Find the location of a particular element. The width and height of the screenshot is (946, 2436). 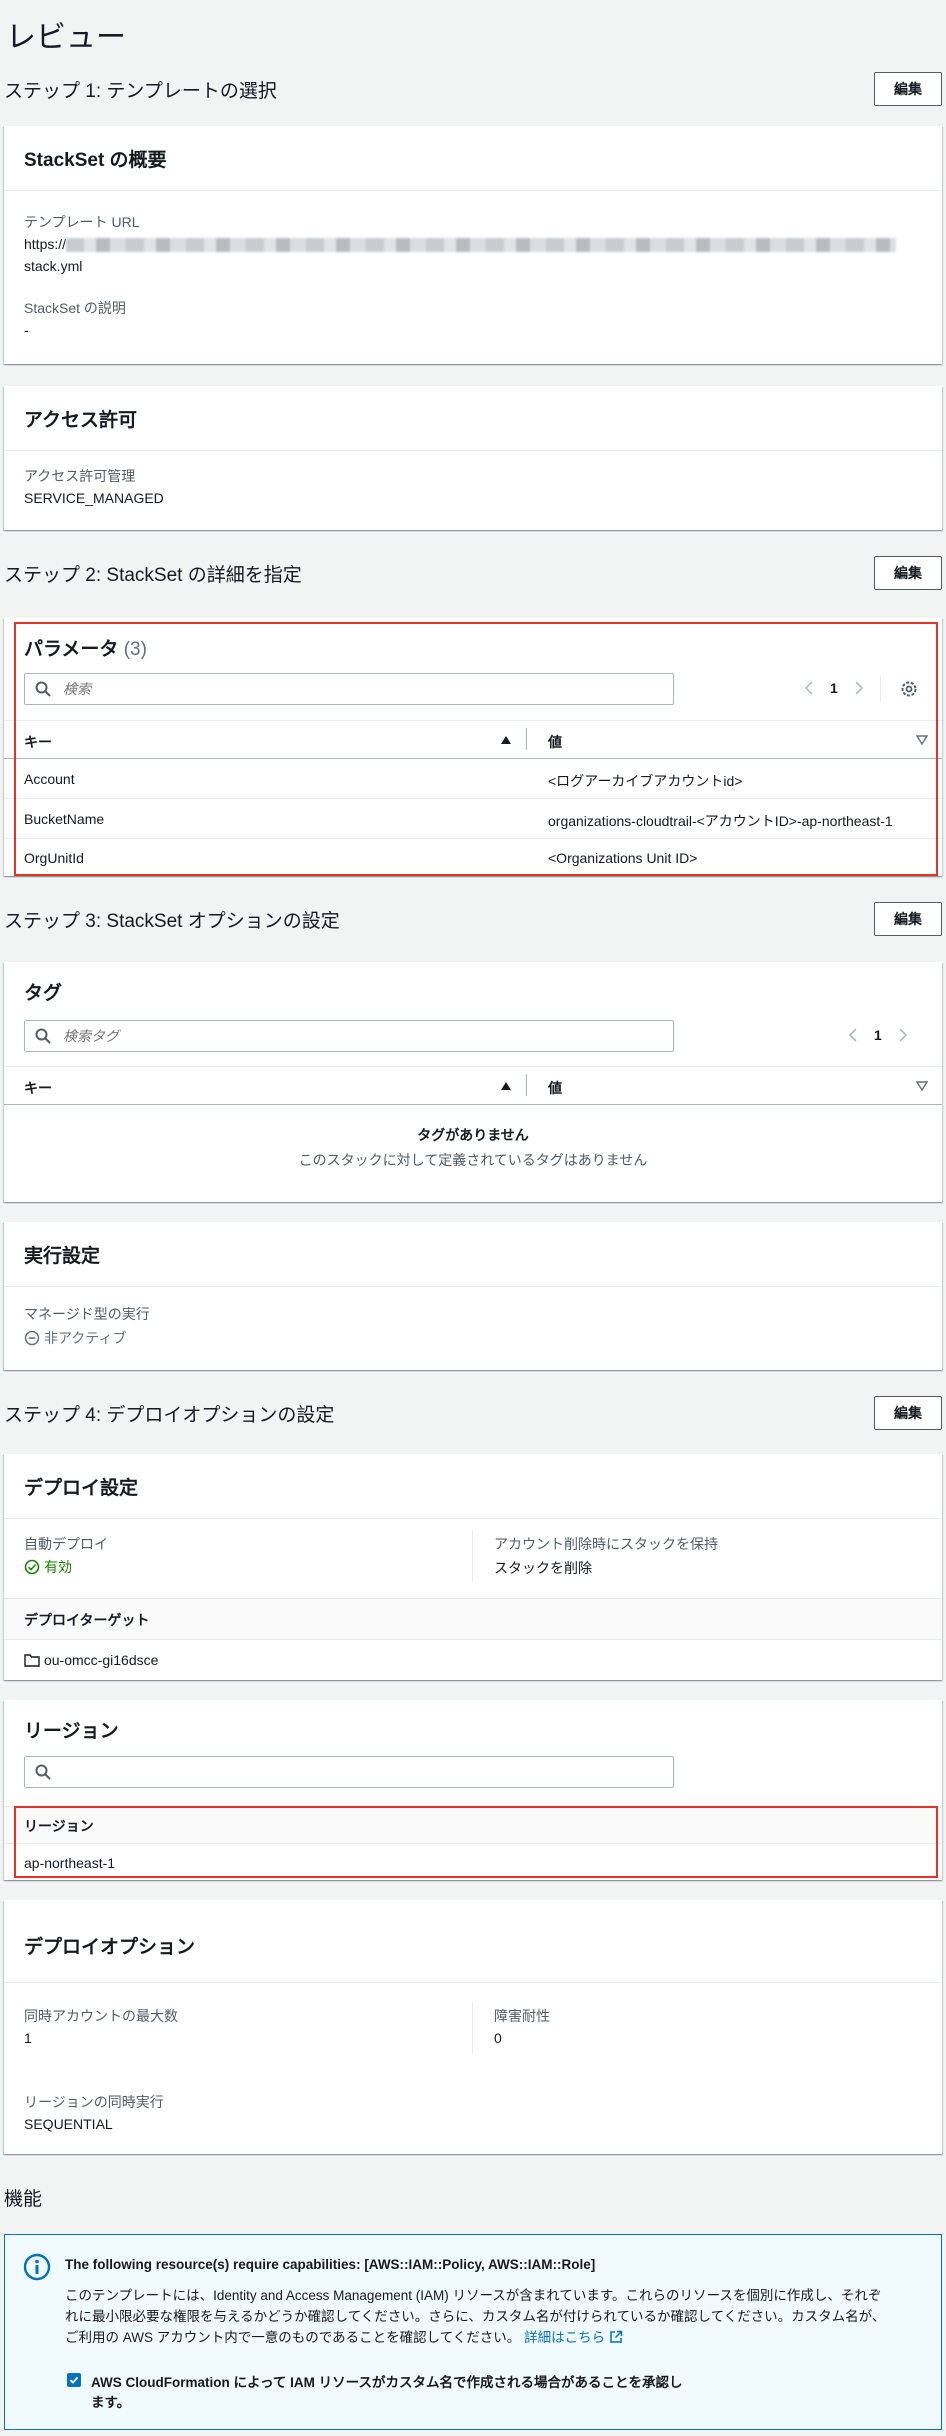

tags-empty-title: タグがありません is located at coordinates (473, 1135).